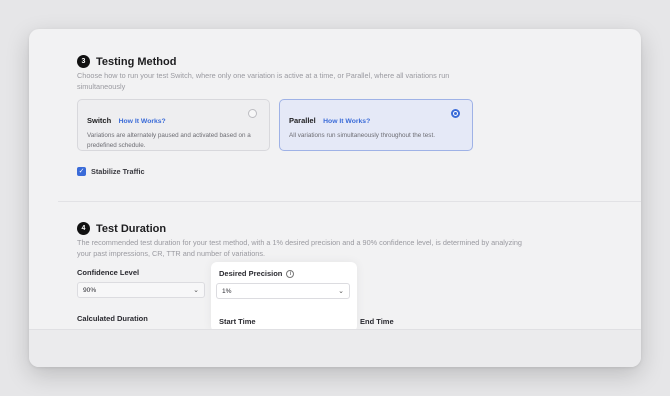 This screenshot has height=396, width=670. I want to click on stabilize-traffic-label: Stabilize Traffic, so click(118, 171).